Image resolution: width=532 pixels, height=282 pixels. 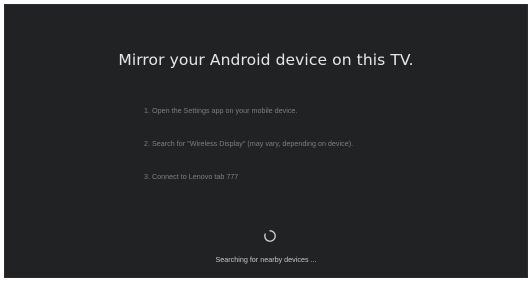 I want to click on instruction-step-3: 3. Connect to Lenovo tab 777, so click(x=191, y=176).